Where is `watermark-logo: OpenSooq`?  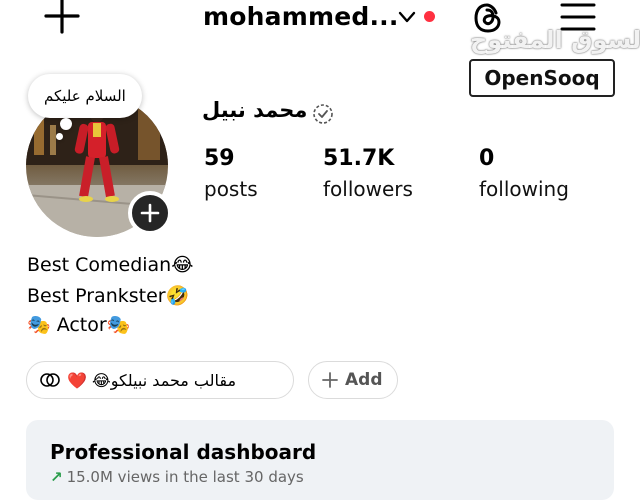 watermark-logo: OpenSooq is located at coordinates (542, 78).